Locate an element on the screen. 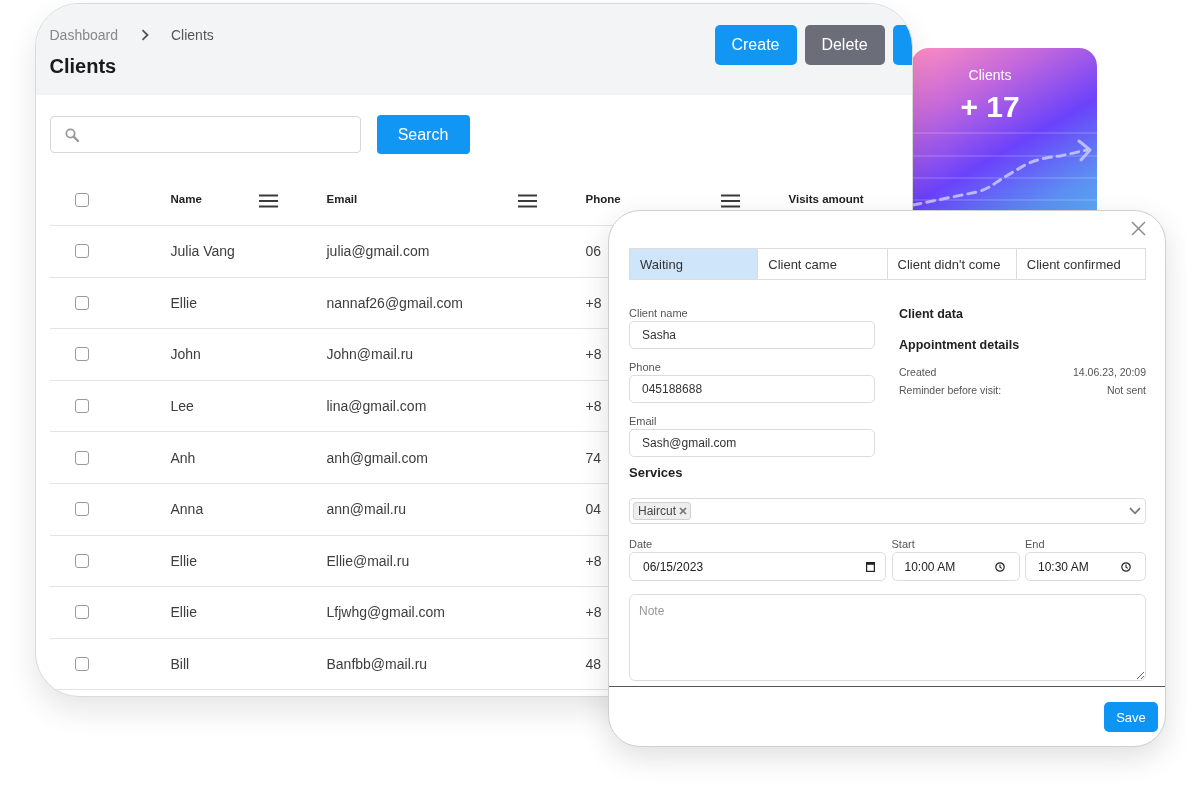 The width and height of the screenshot is (1186, 792). service-tag: Haircut is located at coordinates (662, 511).